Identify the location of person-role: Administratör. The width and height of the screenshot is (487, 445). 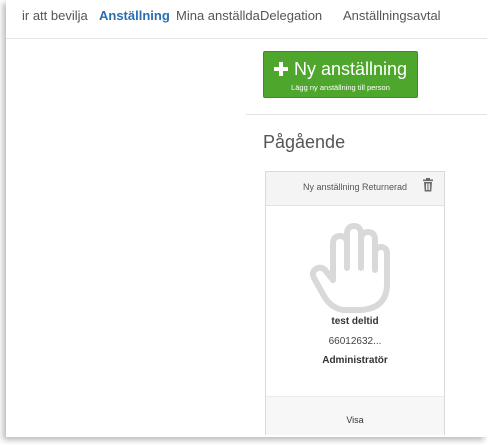
(355, 360).